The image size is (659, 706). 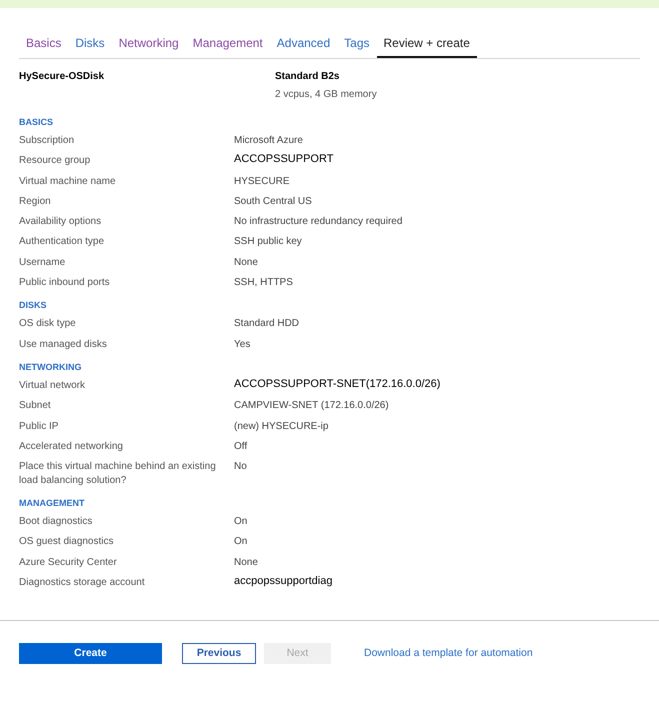 What do you see at coordinates (240, 467) in the screenshot?
I see `field-value: No` at bounding box center [240, 467].